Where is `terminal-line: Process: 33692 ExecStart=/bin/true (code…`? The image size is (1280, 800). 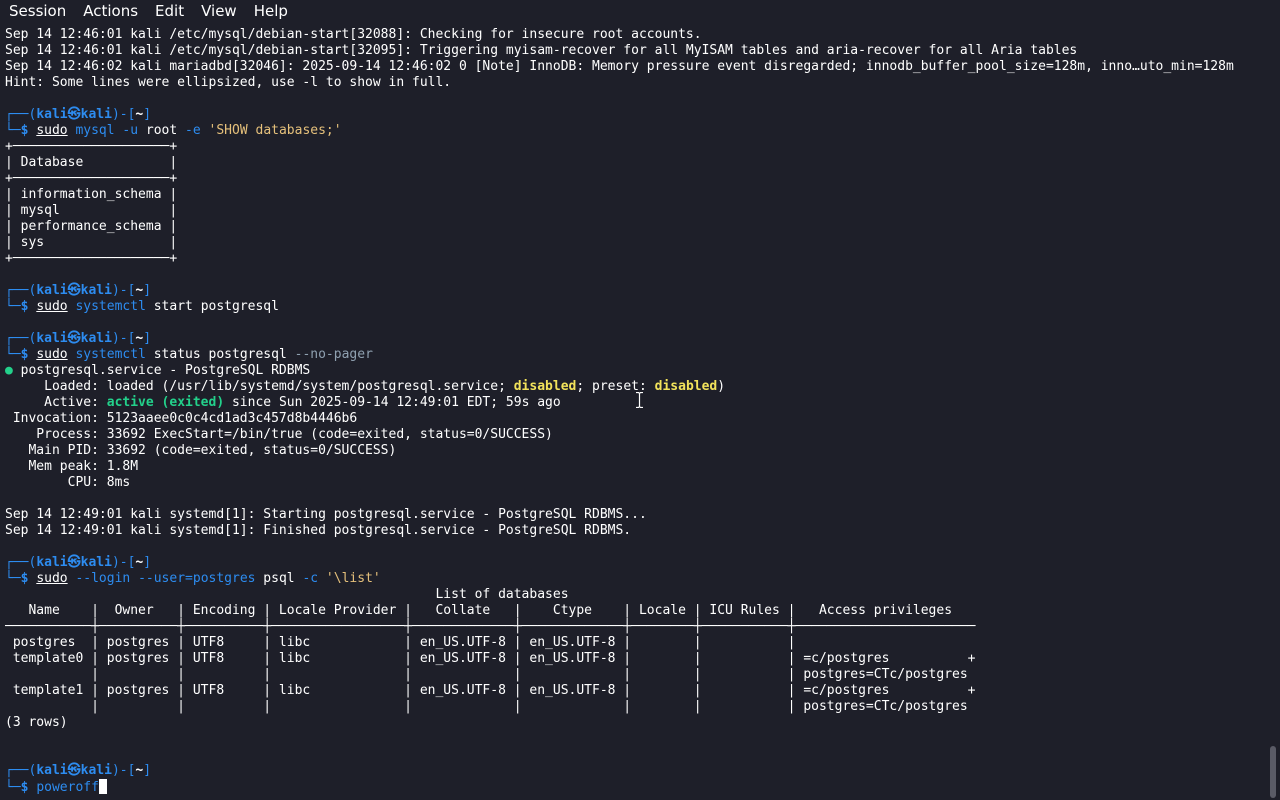
terminal-line: Process: 33692 ExecStart=/bin/true (code… is located at coordinates (636, 435).